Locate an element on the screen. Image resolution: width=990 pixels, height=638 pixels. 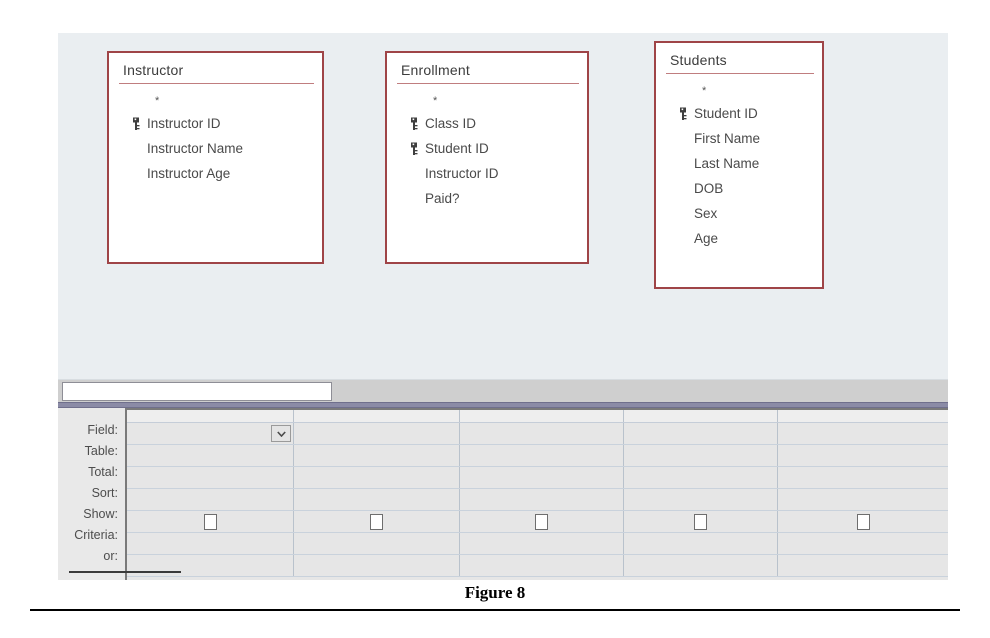
row-label-criteria: Criteria: is located at coordinates (96, 535).